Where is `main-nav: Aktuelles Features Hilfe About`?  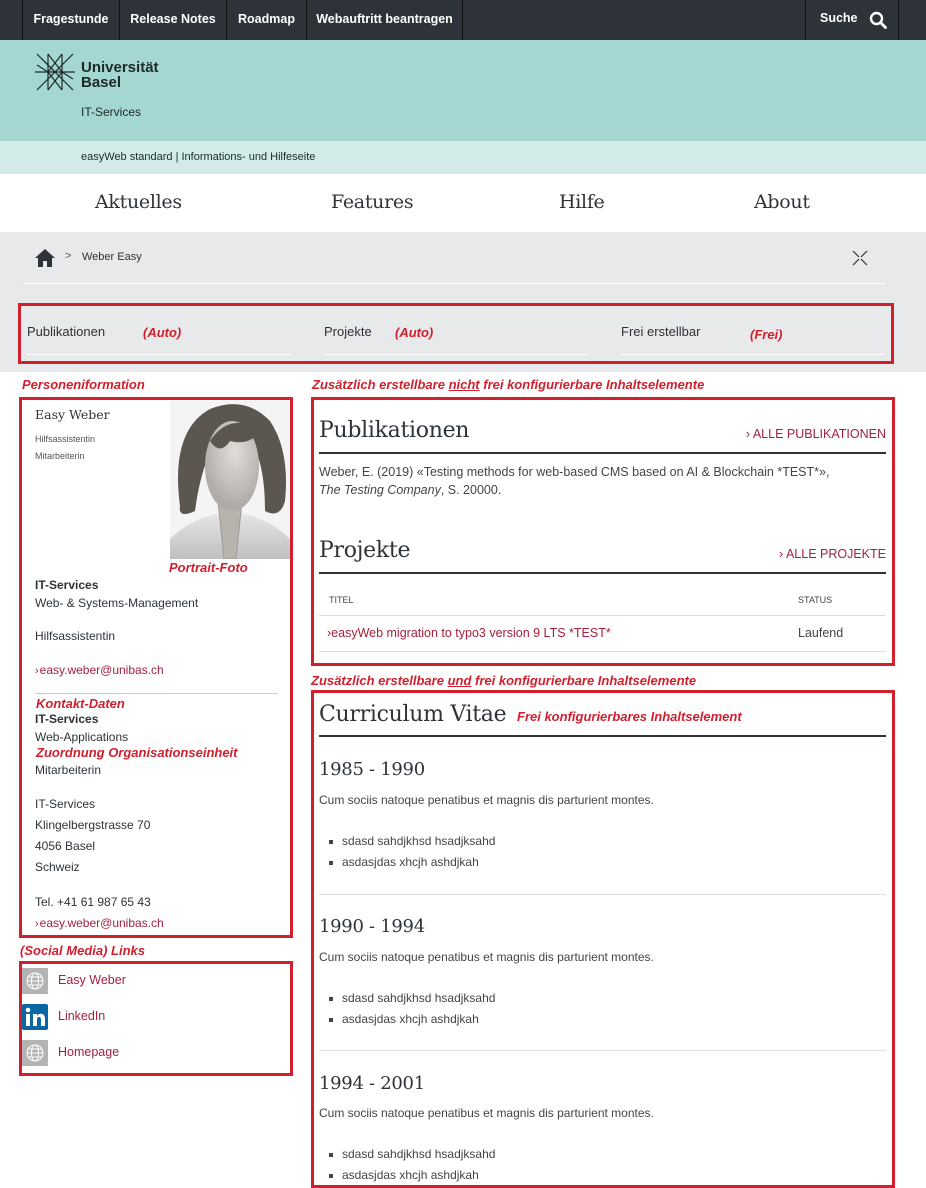
main-nav: Aktuelles Features Hilfe About is located at coordinates (463, 203).